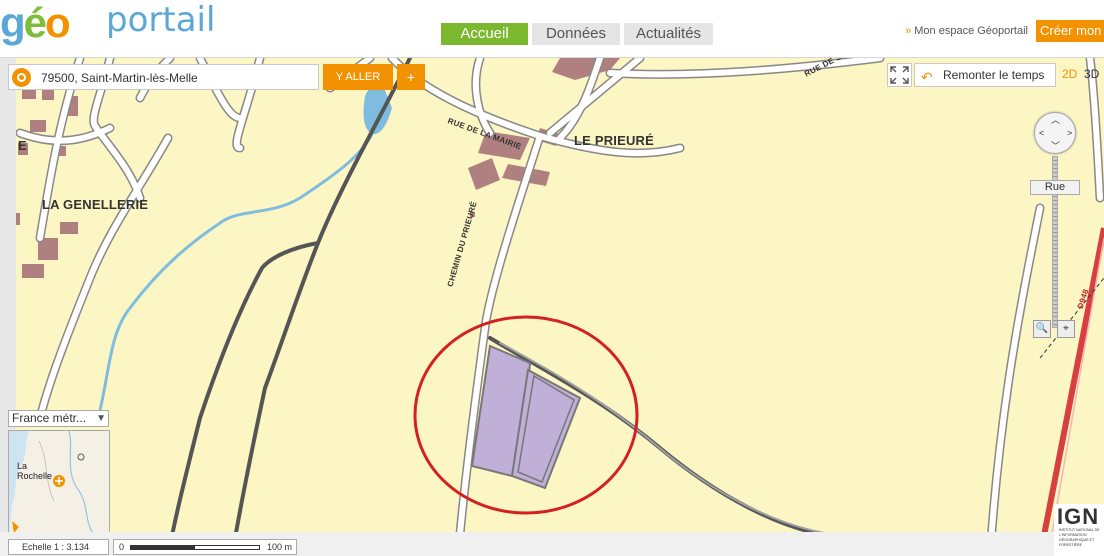 This screenshot has height=556, width=1104. I want to click on mon-espace-label: Mon espace Géoportail, so click(971, 31).